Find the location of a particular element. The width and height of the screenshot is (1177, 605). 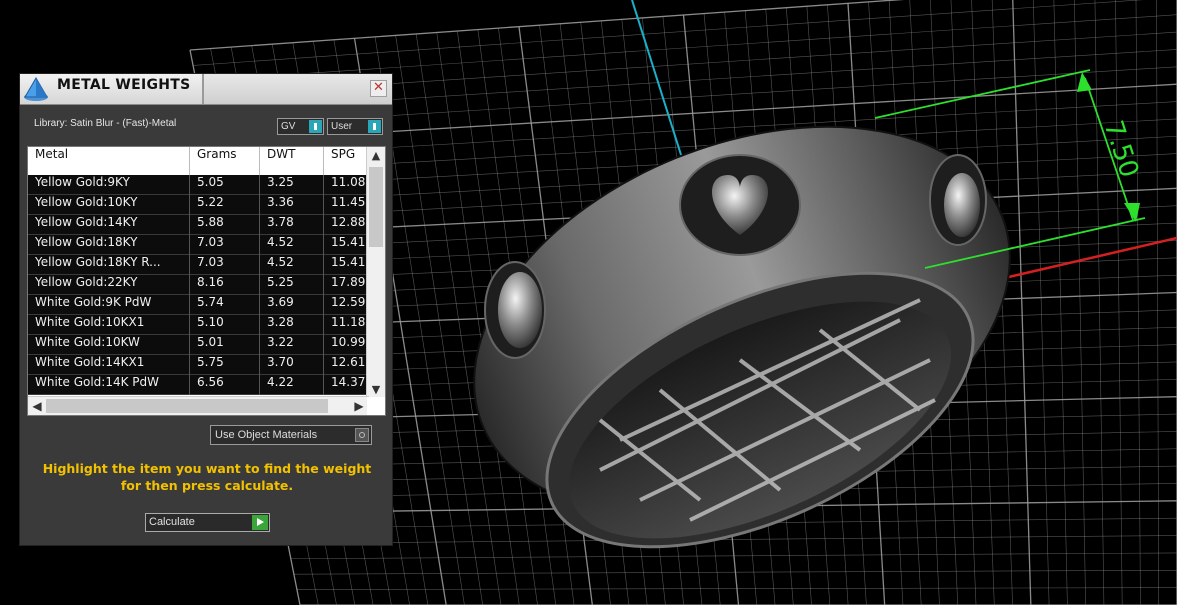

play-icon is located at coordinates (260, 522).